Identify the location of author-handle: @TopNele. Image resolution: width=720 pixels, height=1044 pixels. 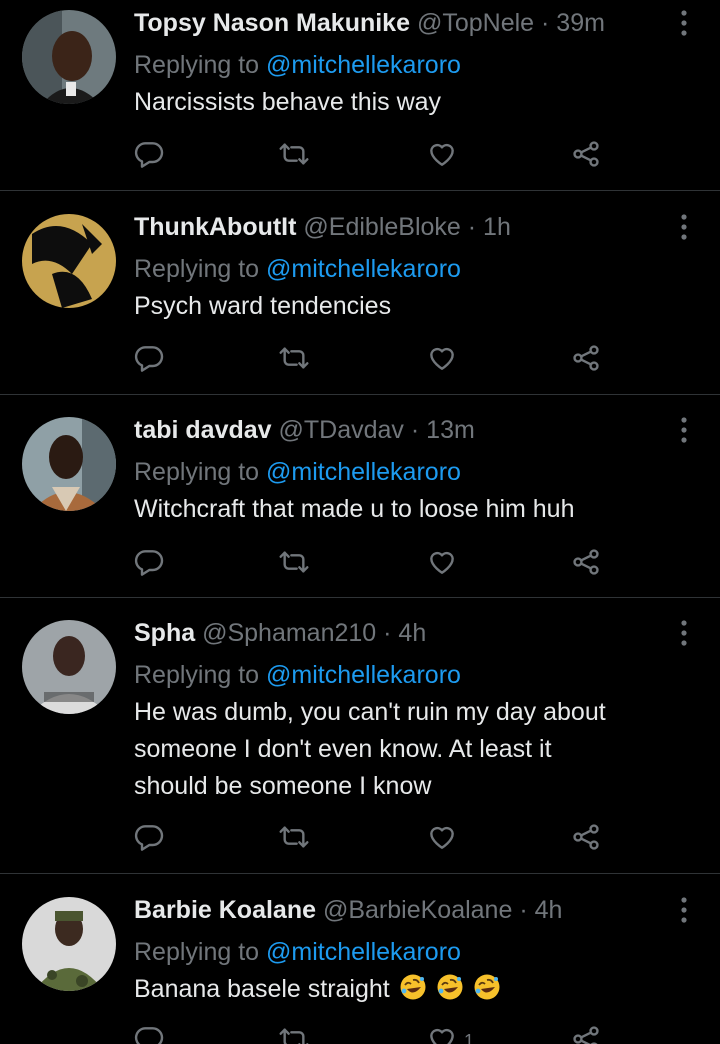
(475, 23).